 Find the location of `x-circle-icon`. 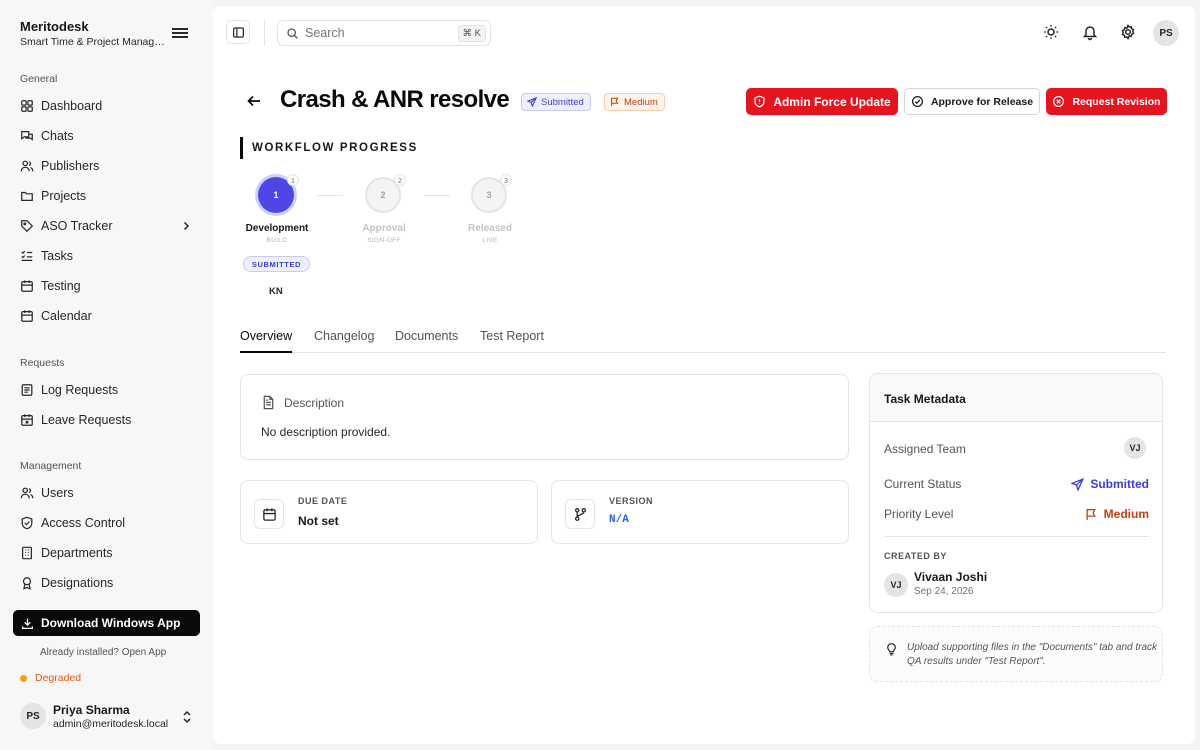

x-circle-icon is located at coordinates (1059, 101).